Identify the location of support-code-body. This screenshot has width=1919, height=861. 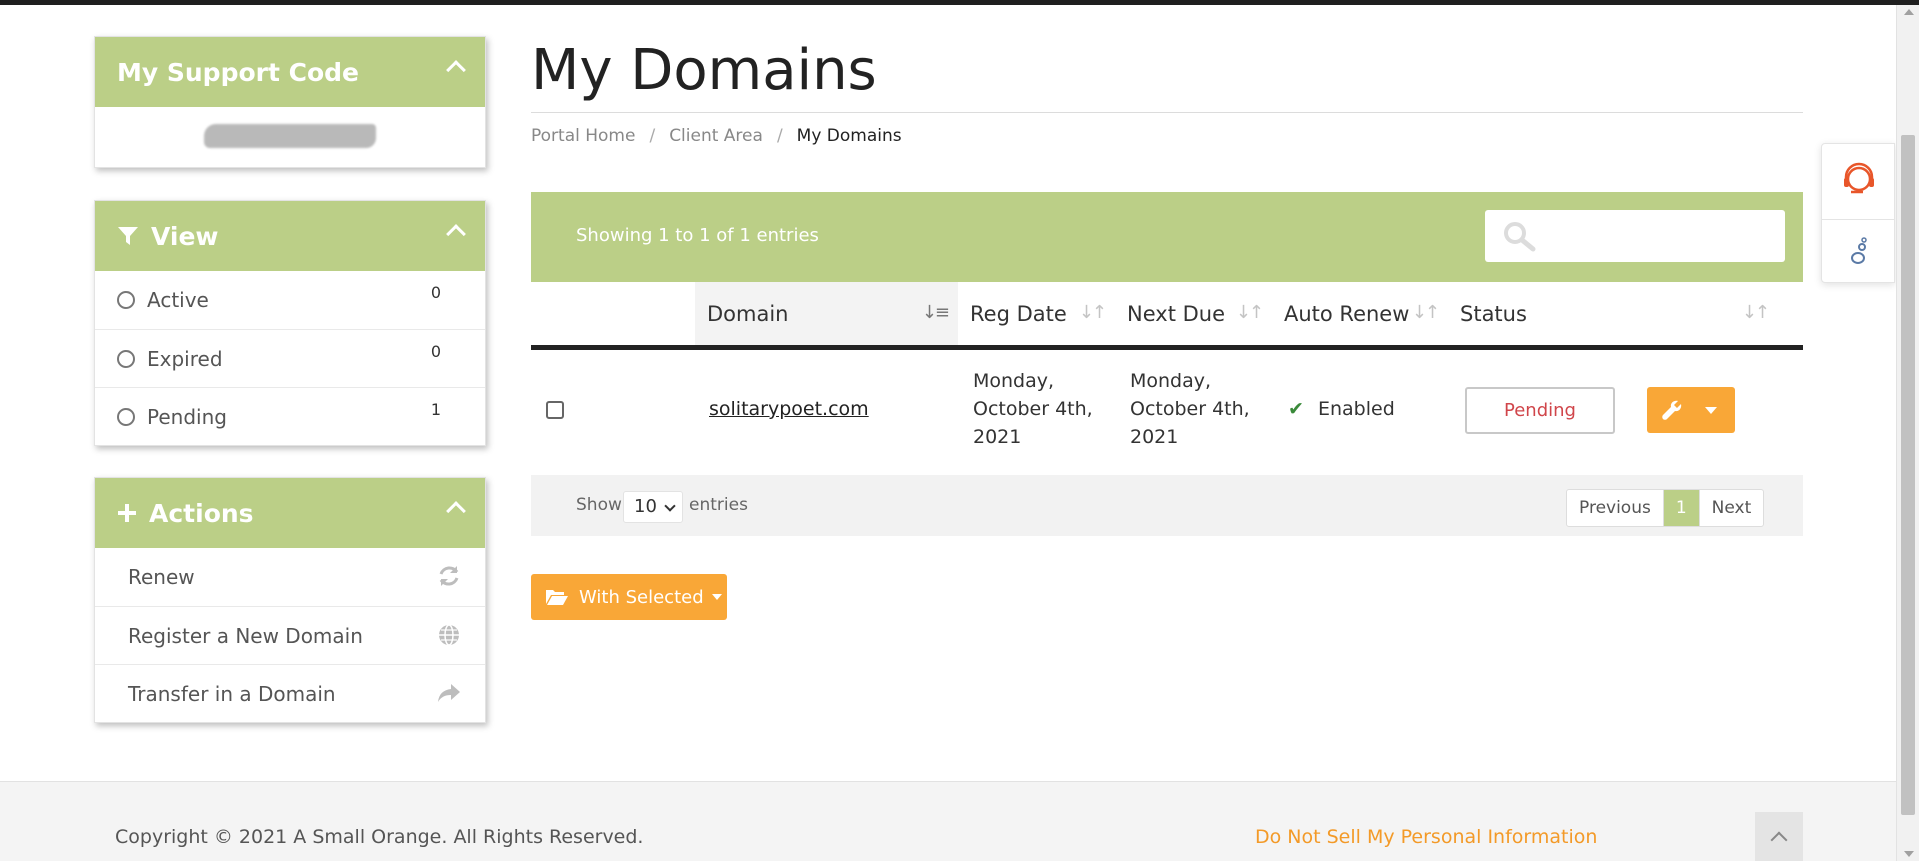
(290, 136).